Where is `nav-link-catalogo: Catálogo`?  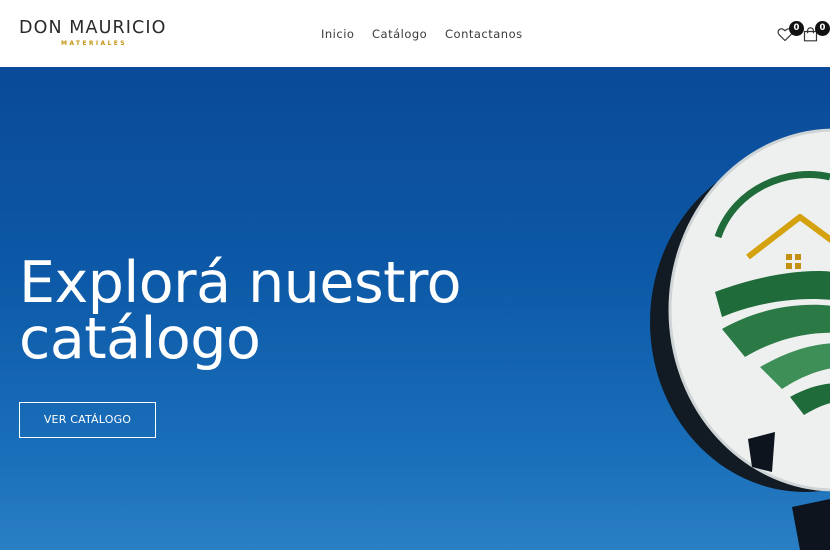 nav-link-catalogo: Catálogo is located at coordinates (399, 34).